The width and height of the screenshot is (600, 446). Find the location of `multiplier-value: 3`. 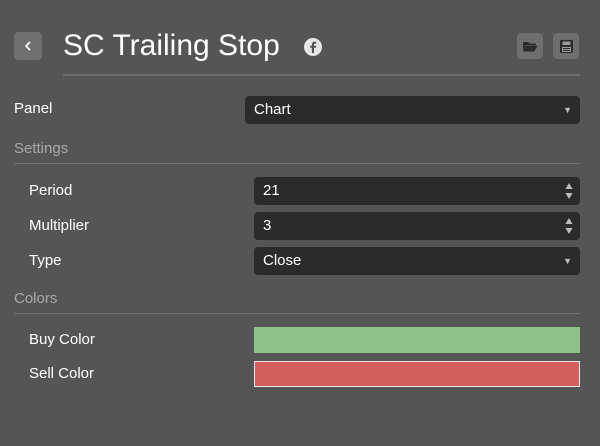

multiplier-value: 3 is located at coordinates (267, 225).